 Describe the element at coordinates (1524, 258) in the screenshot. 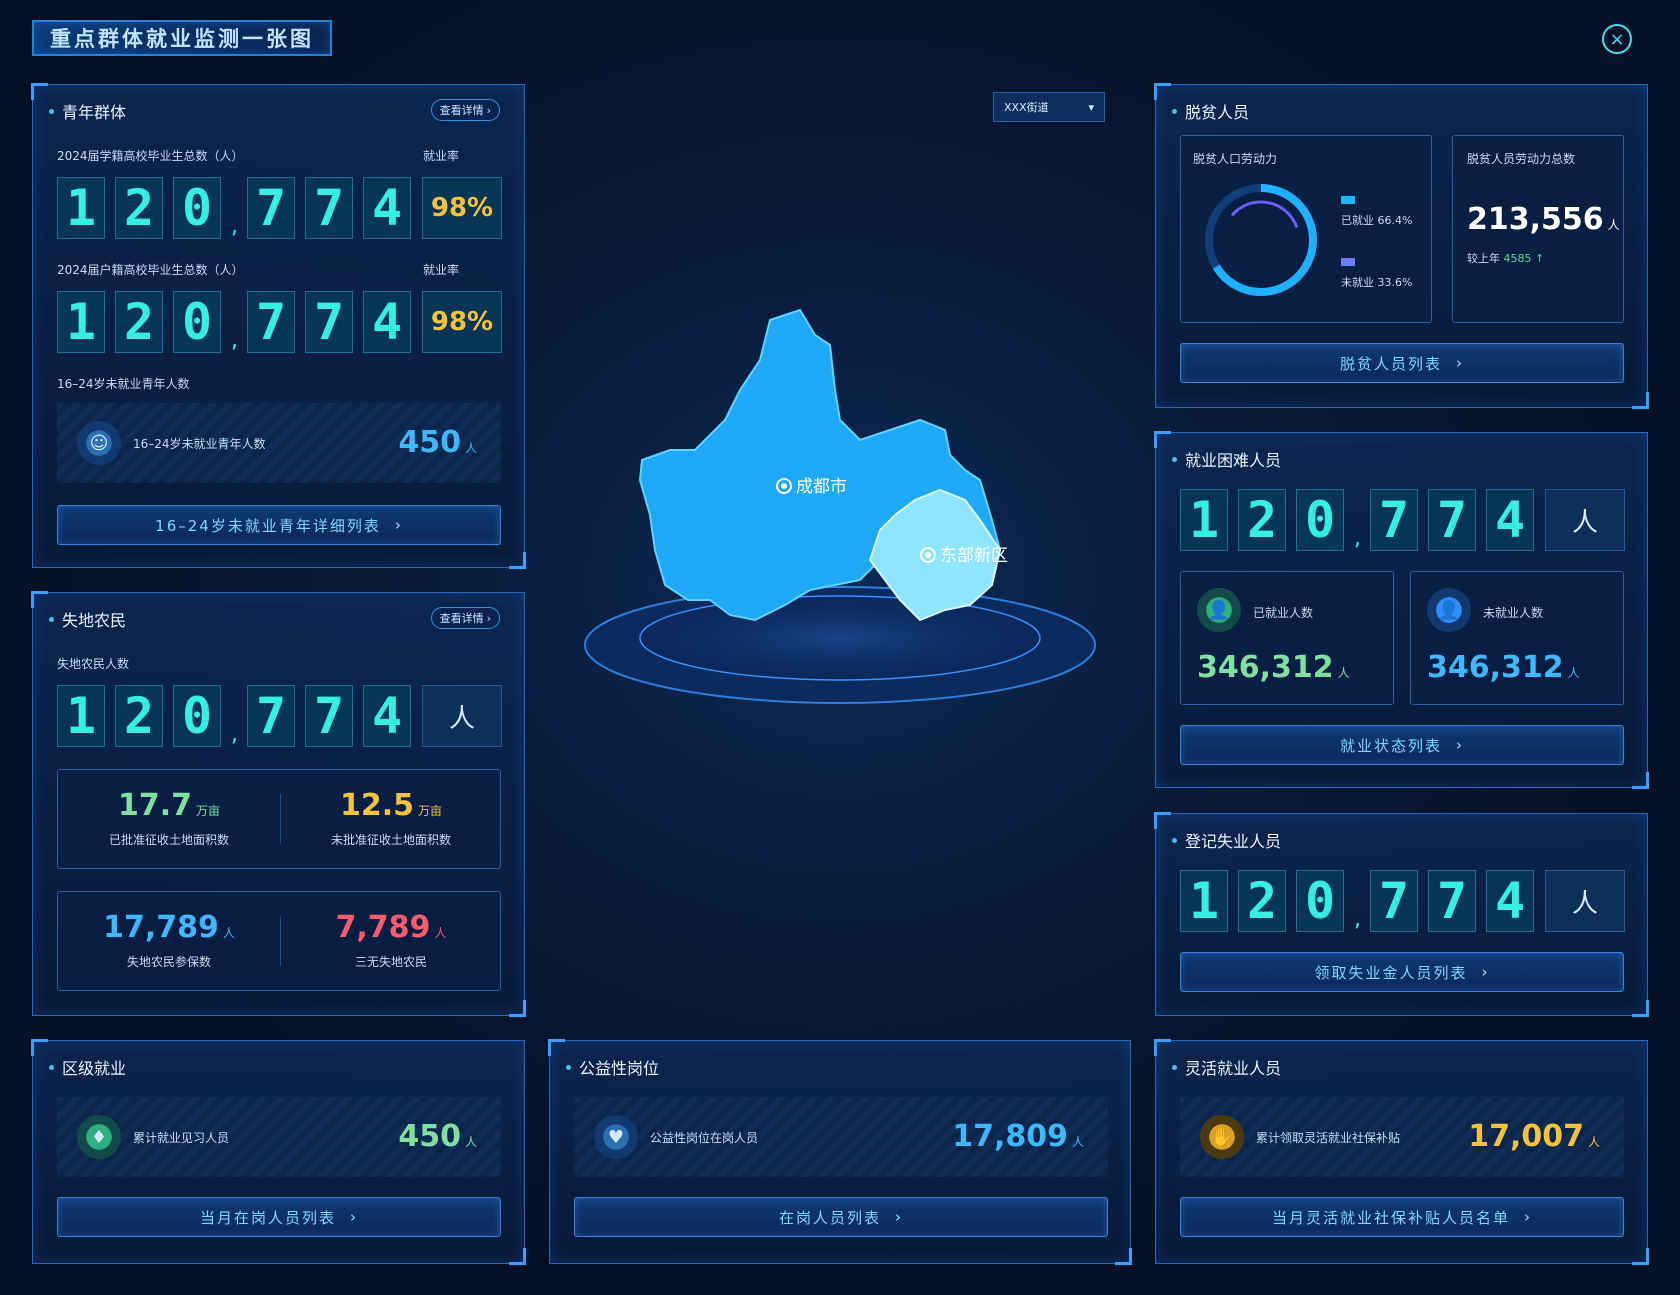

I see `yoy-value: 4585 ↑` at that location.